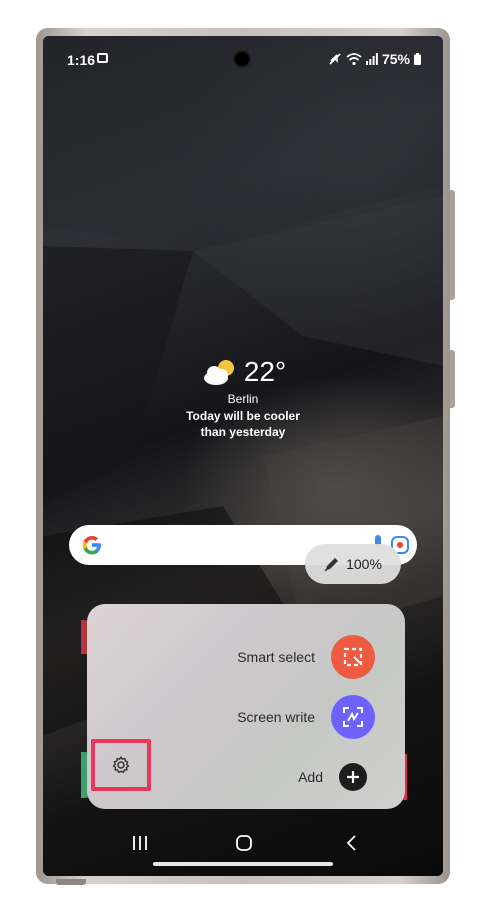  What do you see at coordinates (243, 864) in the screenshot?
I see `home-indicator` at bounding box center [243, 864].